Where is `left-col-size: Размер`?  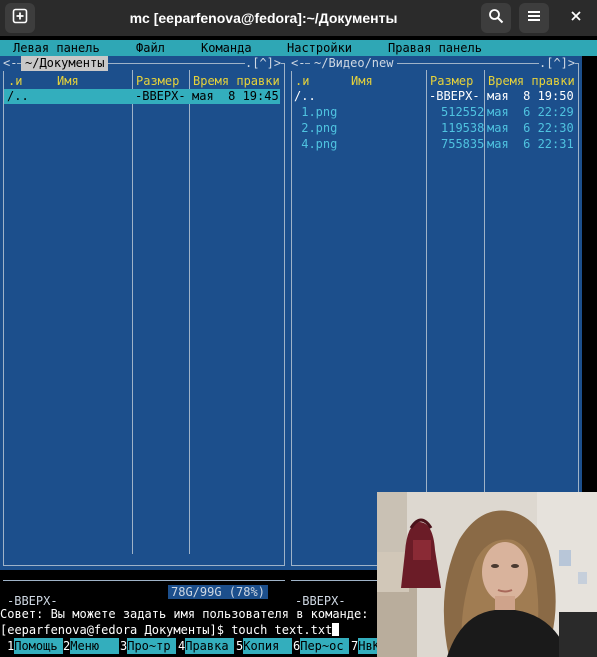 left-col-size: Размер is located at coordinates (157, 81).